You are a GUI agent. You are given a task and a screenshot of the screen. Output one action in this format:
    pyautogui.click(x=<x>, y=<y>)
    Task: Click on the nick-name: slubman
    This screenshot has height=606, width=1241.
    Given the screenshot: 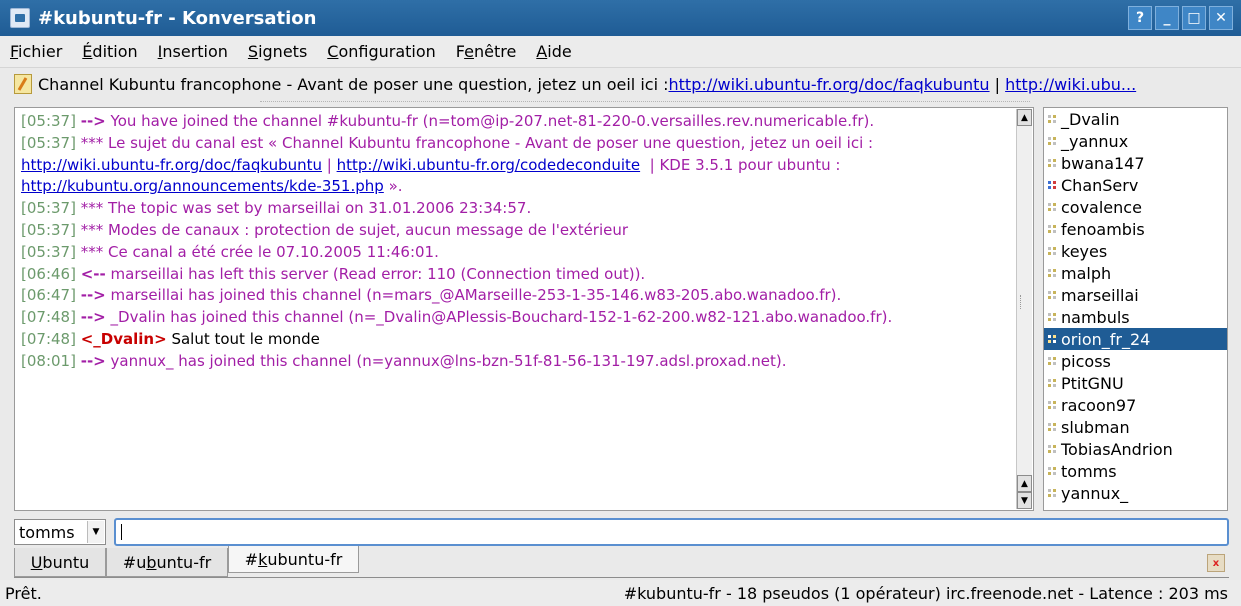 What is the action you would take?
    pyautogui.click(x=1095, y=427)
    